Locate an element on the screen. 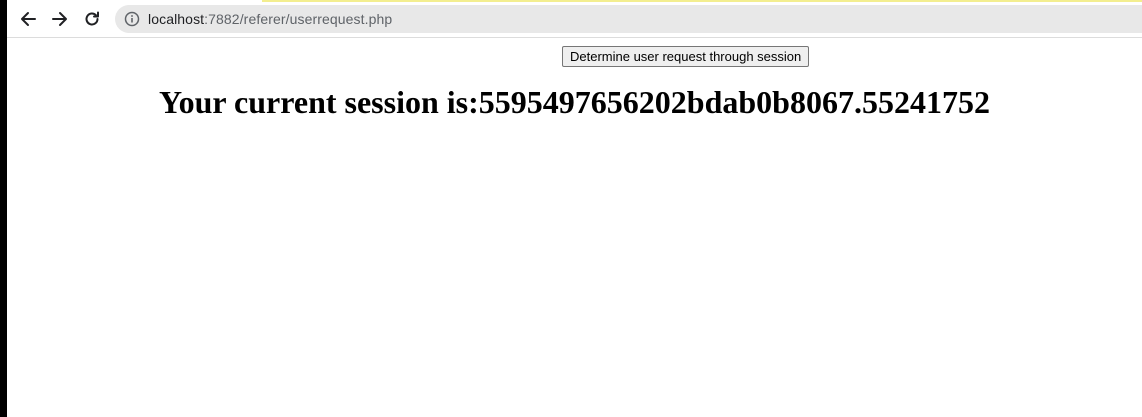 This screenshot has width=1142, height=417. window-left-edge is located at coordinates (3, 208).